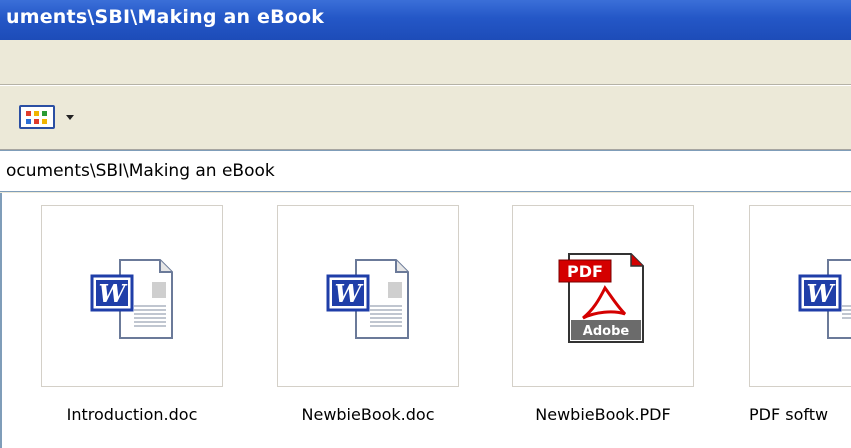  Describe the element at coordinates (425, 62) in the screenshot. I see `menu-bar` at that location.